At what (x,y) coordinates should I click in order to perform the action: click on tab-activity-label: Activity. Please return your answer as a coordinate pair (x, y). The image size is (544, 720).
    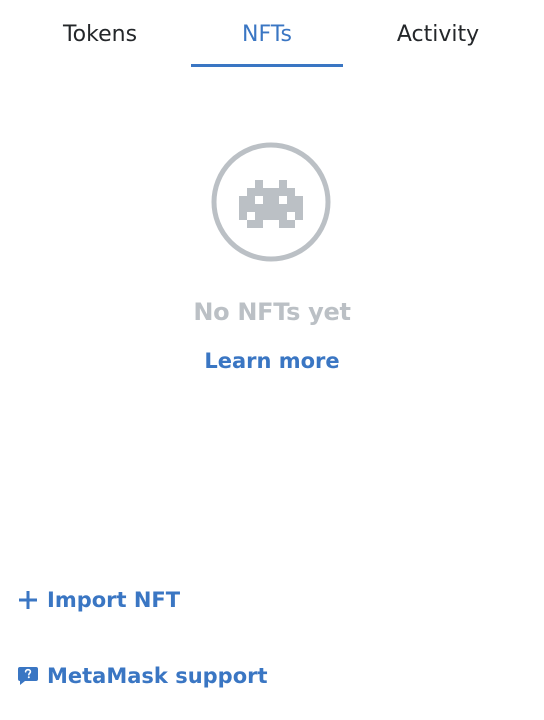
    Looking at the image, I should click on (438, 34).